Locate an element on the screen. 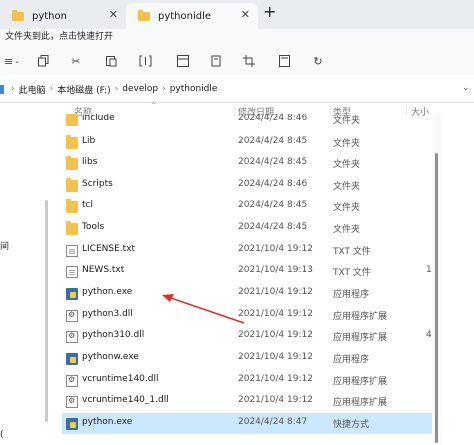  file-row: LICENSE.txt 2021/10/4 19:12 TXT 文件 is located at coordinates (247, 250).